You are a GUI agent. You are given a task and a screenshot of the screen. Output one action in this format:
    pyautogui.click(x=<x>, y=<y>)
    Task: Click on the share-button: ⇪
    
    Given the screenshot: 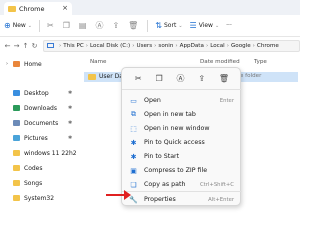 What is the action you would take?
    pyautogui.click(x=116, y=25)
    